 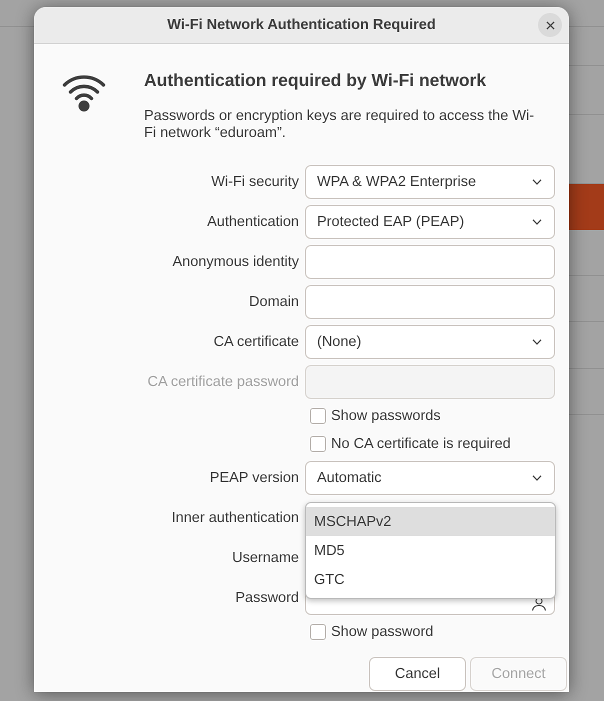 I want to click on menu-item: GTC, so click(x=430, y=579).